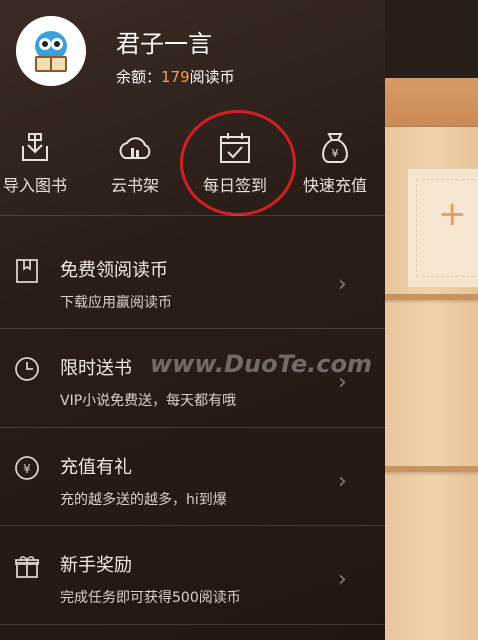 This screenshot has height=640, width=478. I want to click on menu-item-subtitle: 下载应用赢阅读币, so click(116, 303).